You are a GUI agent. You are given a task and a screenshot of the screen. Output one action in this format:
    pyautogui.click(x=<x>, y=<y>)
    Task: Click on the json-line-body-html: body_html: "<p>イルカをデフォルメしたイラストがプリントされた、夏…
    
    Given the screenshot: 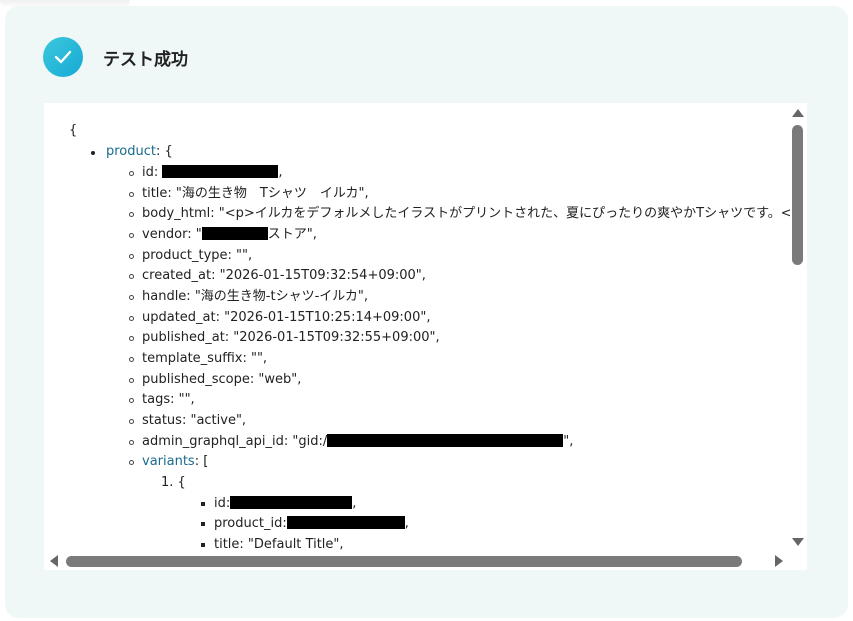 What is the action you would take?
    pyautogui.click(x=466, y=213)
    